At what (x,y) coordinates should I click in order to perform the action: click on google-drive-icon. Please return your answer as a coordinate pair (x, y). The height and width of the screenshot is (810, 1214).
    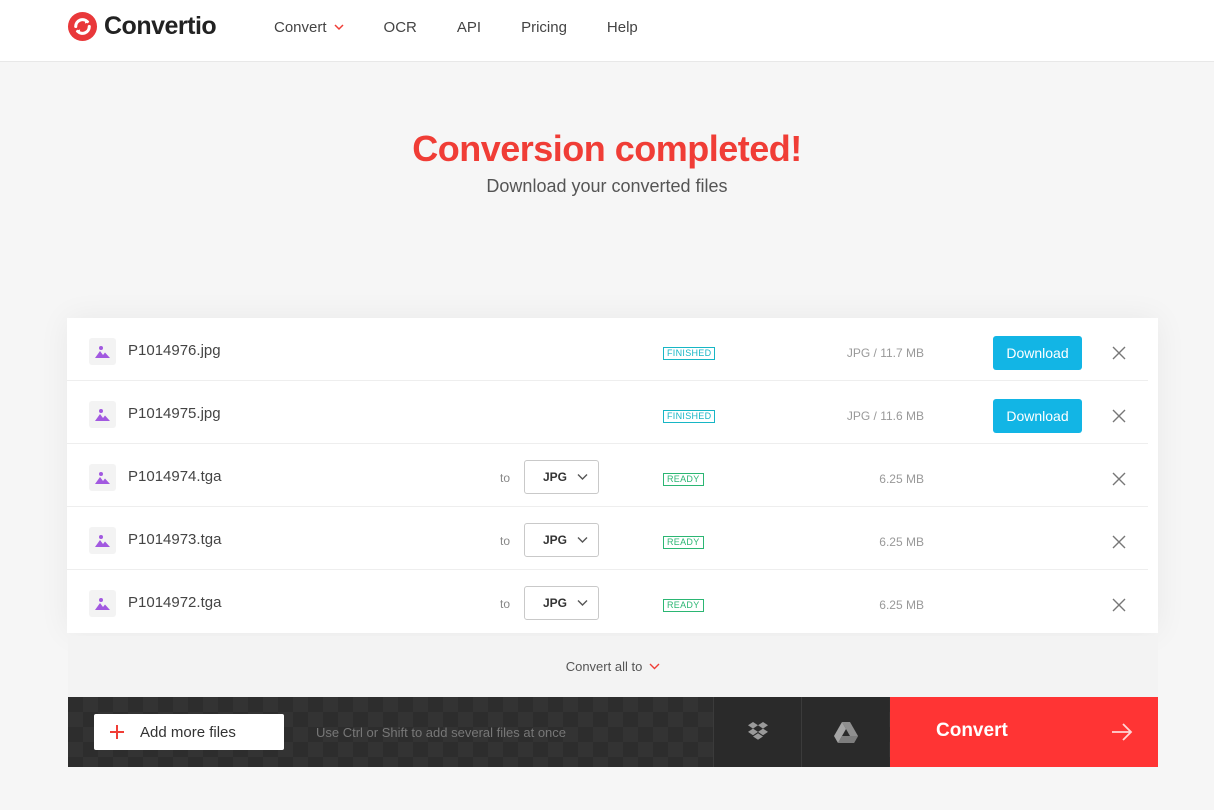
    Looking at the image, I should click on (845, 732).